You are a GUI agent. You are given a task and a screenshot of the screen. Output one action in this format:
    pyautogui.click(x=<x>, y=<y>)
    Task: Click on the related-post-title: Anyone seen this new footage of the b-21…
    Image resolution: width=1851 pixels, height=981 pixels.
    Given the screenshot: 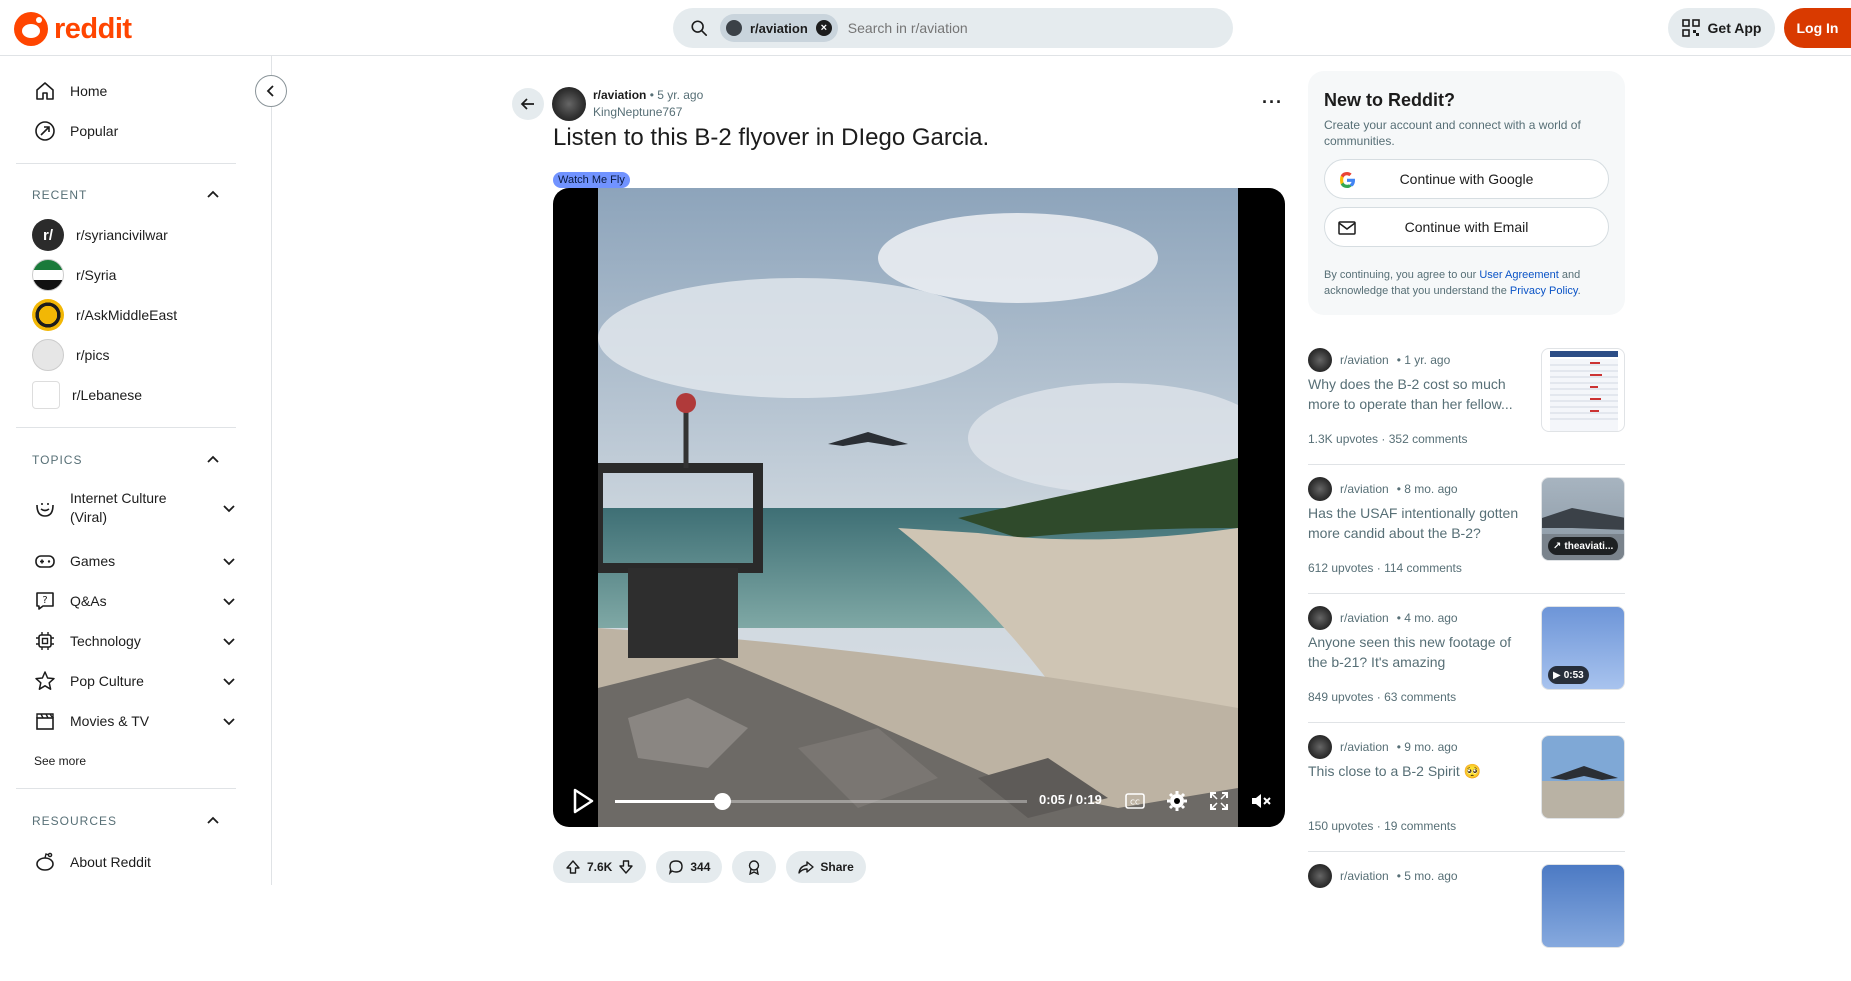 What is the action you would take?
    pyautogui.click(x=1420, y=652)
    